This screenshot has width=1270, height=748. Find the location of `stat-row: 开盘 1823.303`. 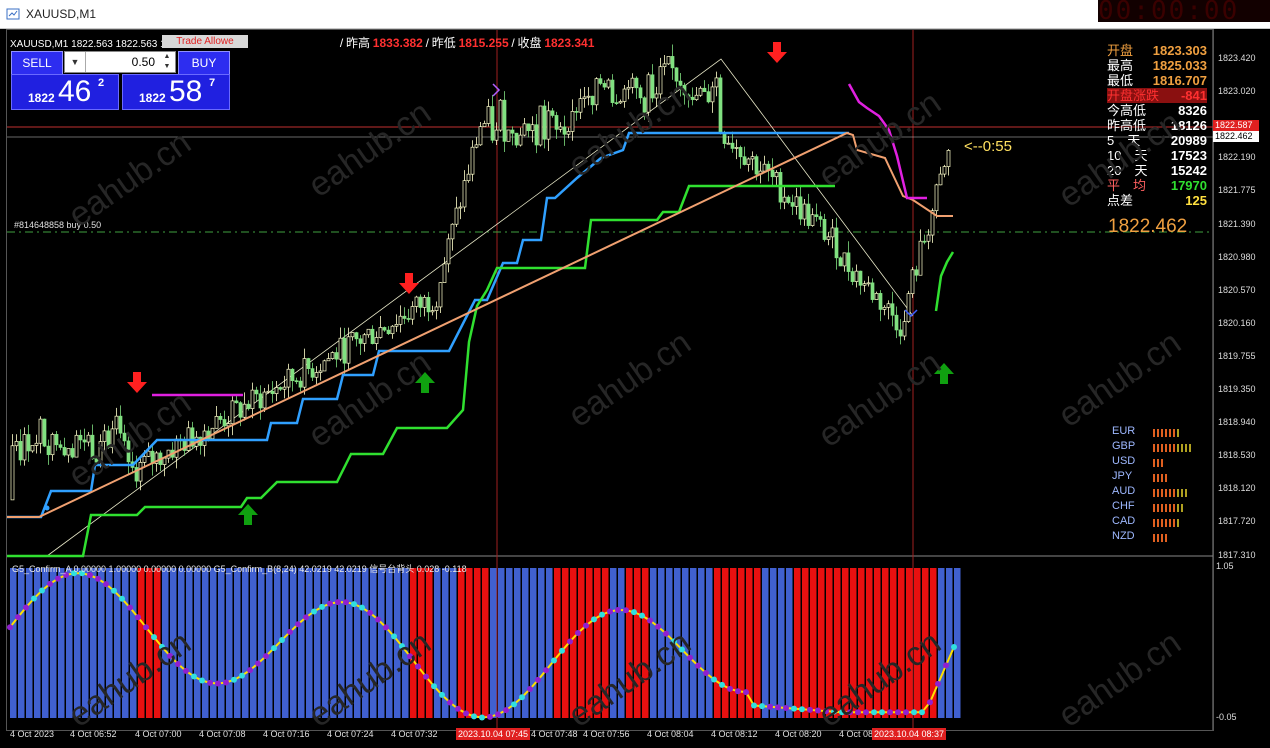

stat-row: 开盘 1823.303 is located at coordinates (1157, 50).